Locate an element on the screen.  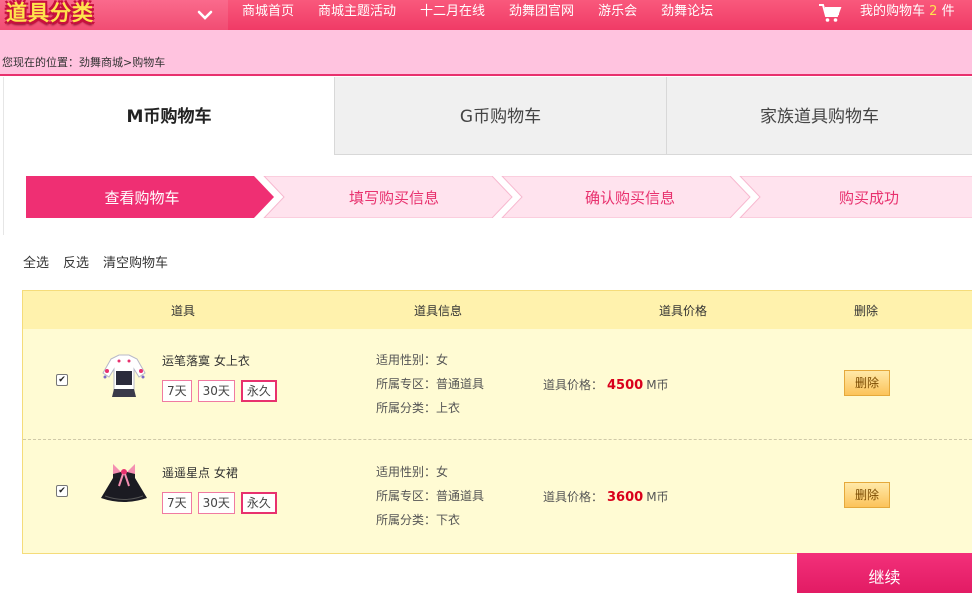
step-success: 购买成功 is located at coordinates (869, 198).